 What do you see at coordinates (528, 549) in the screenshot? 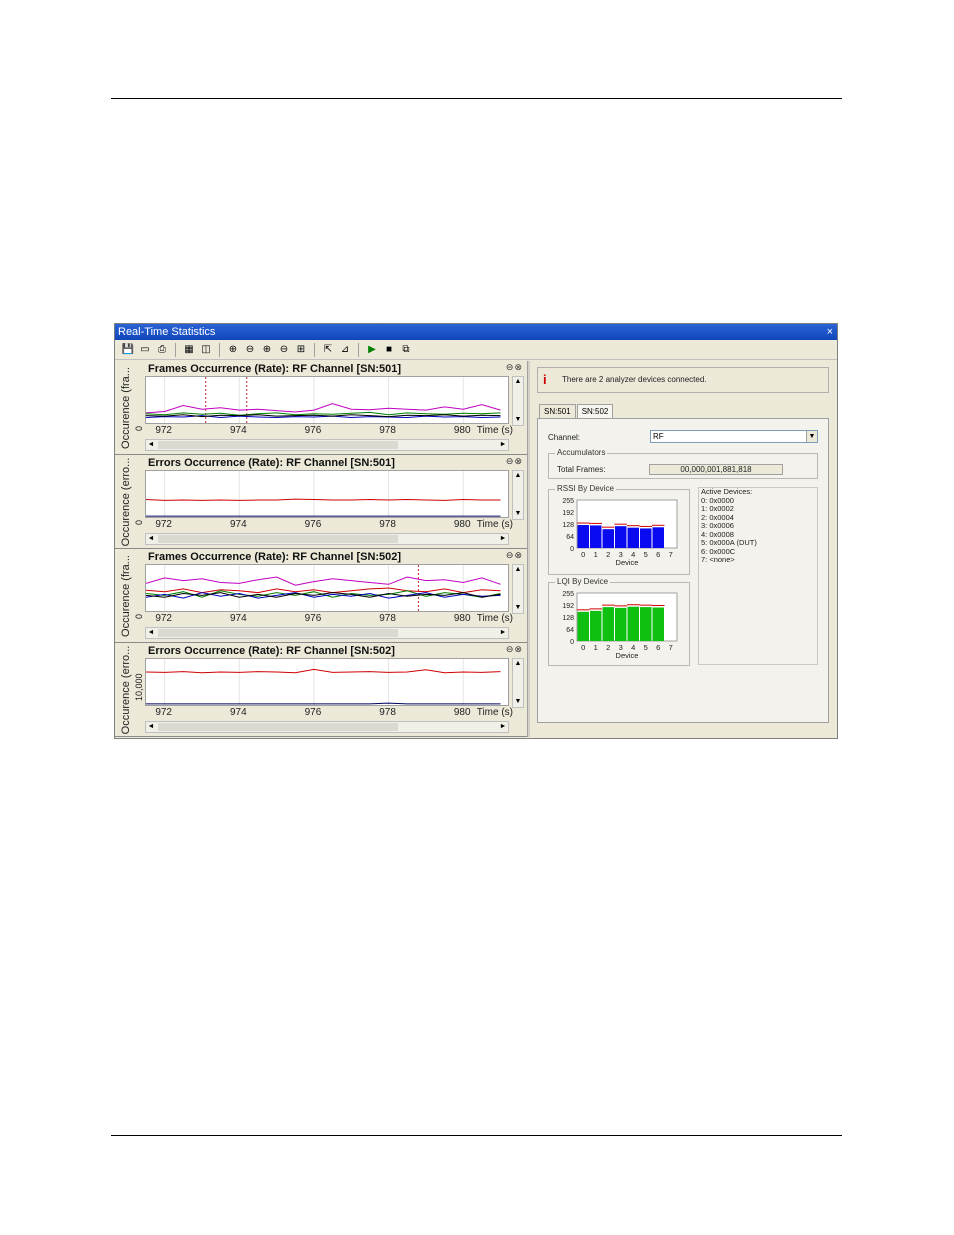
I see `pane-splitter` at bounding box center [528, 549].